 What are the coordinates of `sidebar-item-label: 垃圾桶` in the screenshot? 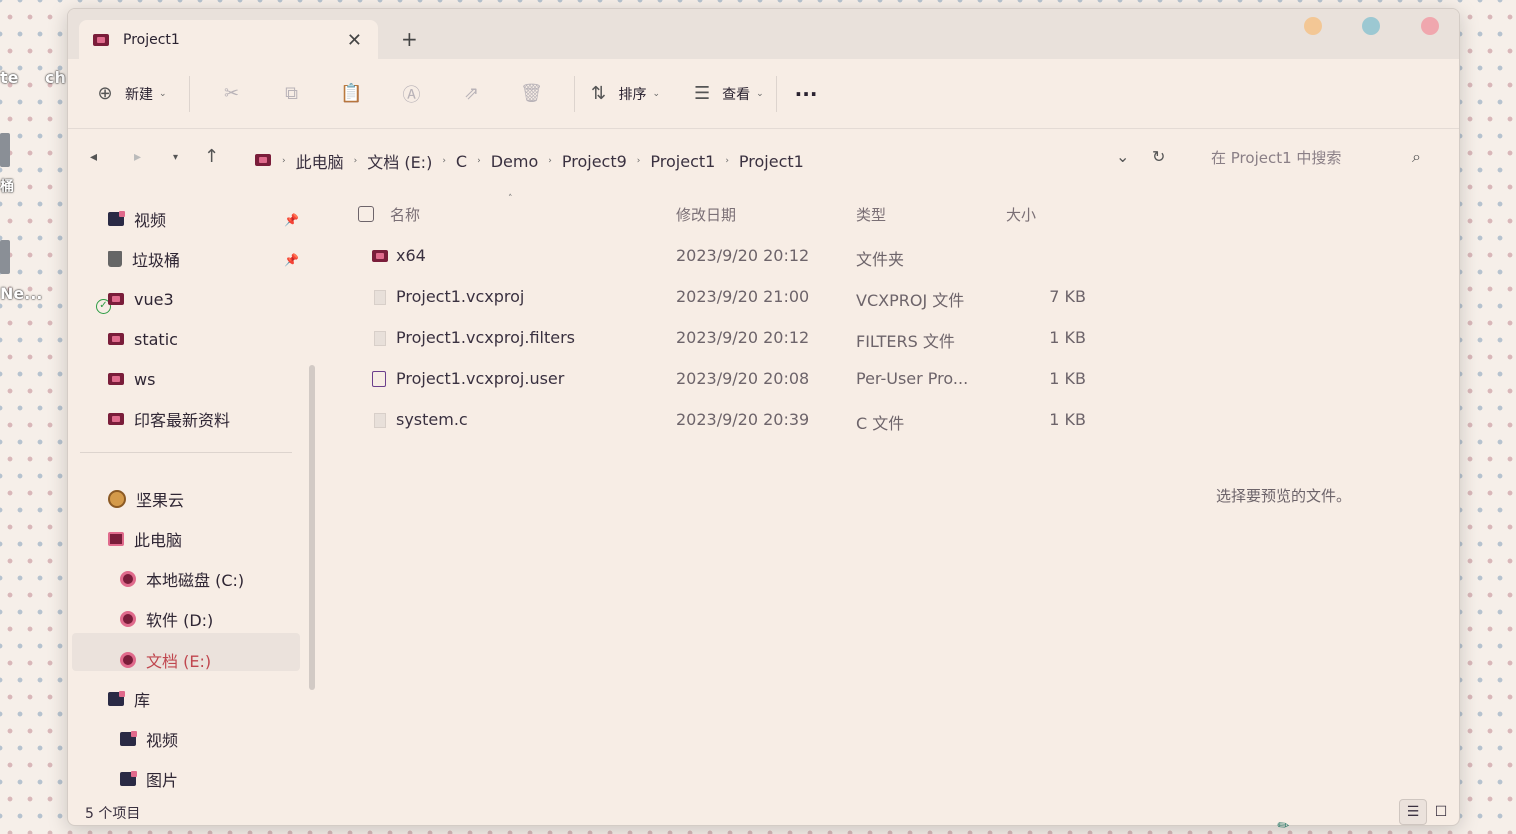 It's located at (156, 260).